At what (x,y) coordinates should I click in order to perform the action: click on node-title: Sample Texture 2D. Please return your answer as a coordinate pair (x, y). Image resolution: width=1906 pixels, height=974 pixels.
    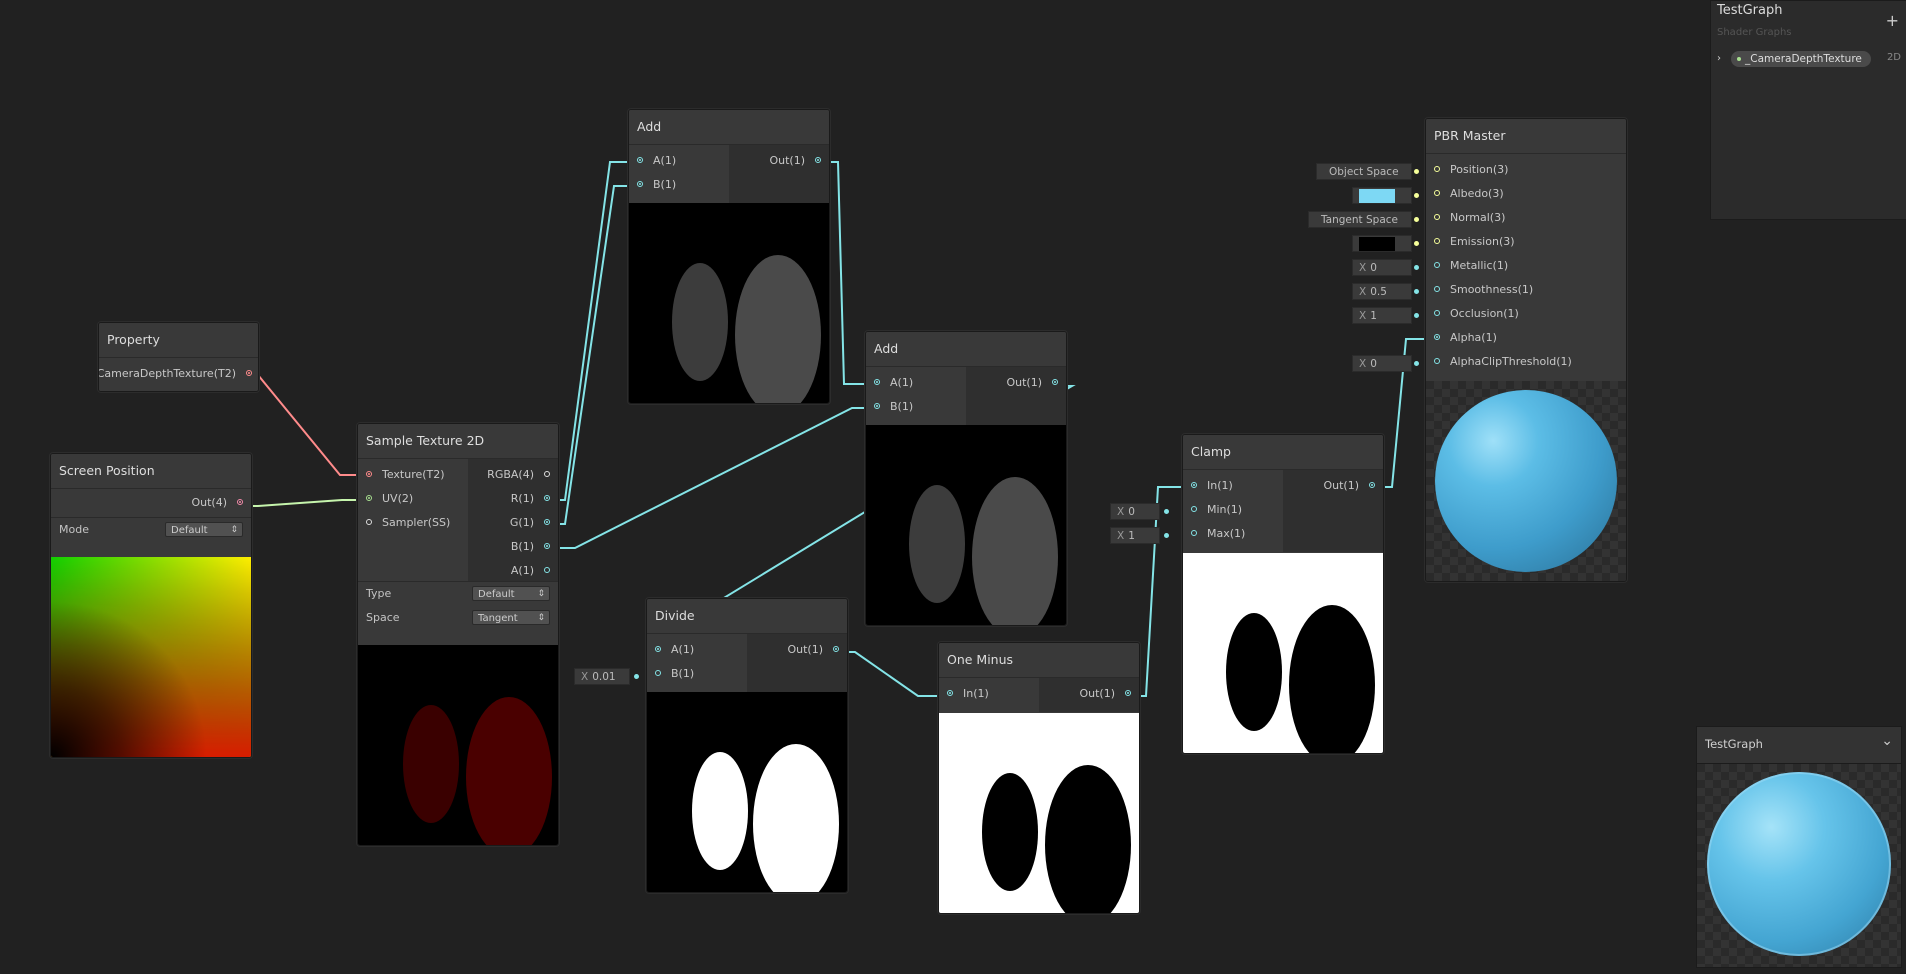
    Looking at the image, I should click on (458, 441).